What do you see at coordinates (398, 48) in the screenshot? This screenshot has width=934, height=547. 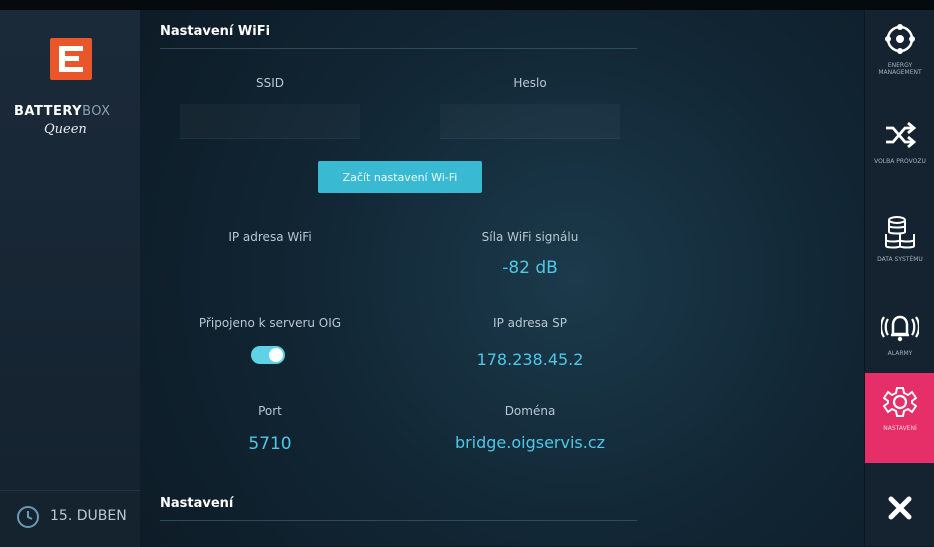 I see `wifi-divider` at bounding box center [398, 48].